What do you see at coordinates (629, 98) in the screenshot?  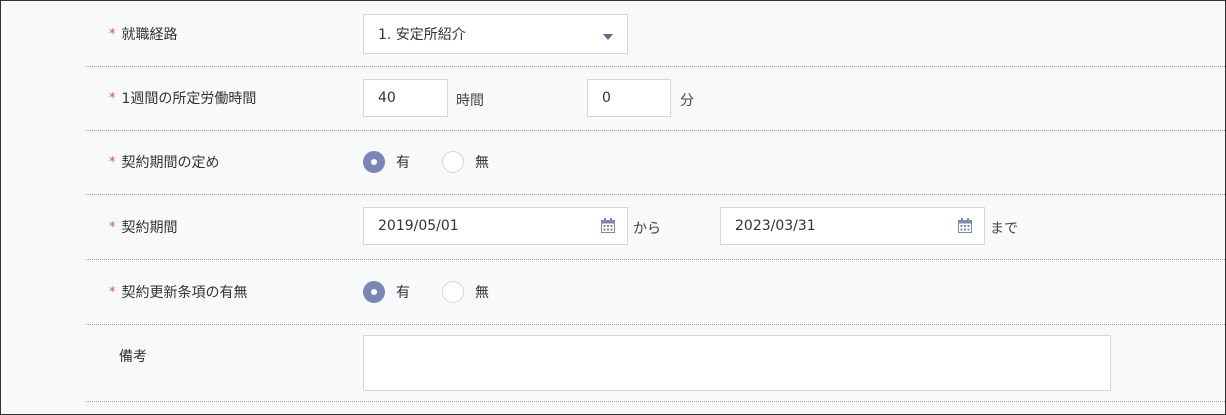 I see `minutes-input: 0` at bounding box center [629, 98].